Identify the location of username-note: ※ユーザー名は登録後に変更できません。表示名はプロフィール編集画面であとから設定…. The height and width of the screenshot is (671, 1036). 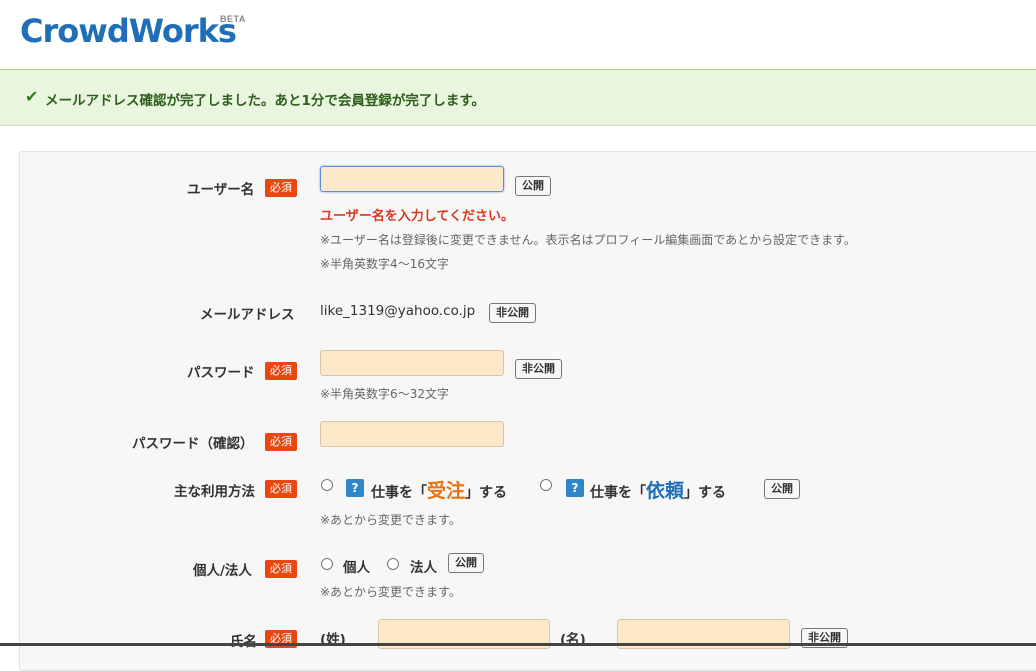
(588, 240).